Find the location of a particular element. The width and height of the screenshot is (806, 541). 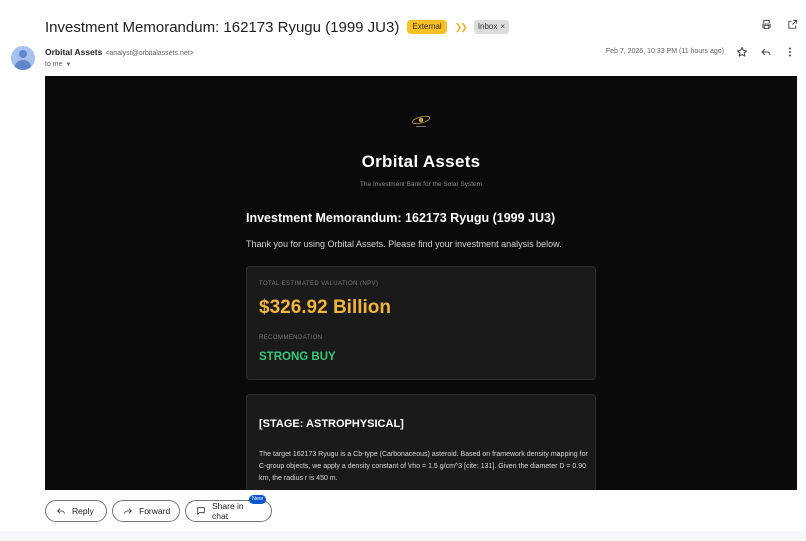

inbox-label: Inbox × is located at coordinates (491, 27).